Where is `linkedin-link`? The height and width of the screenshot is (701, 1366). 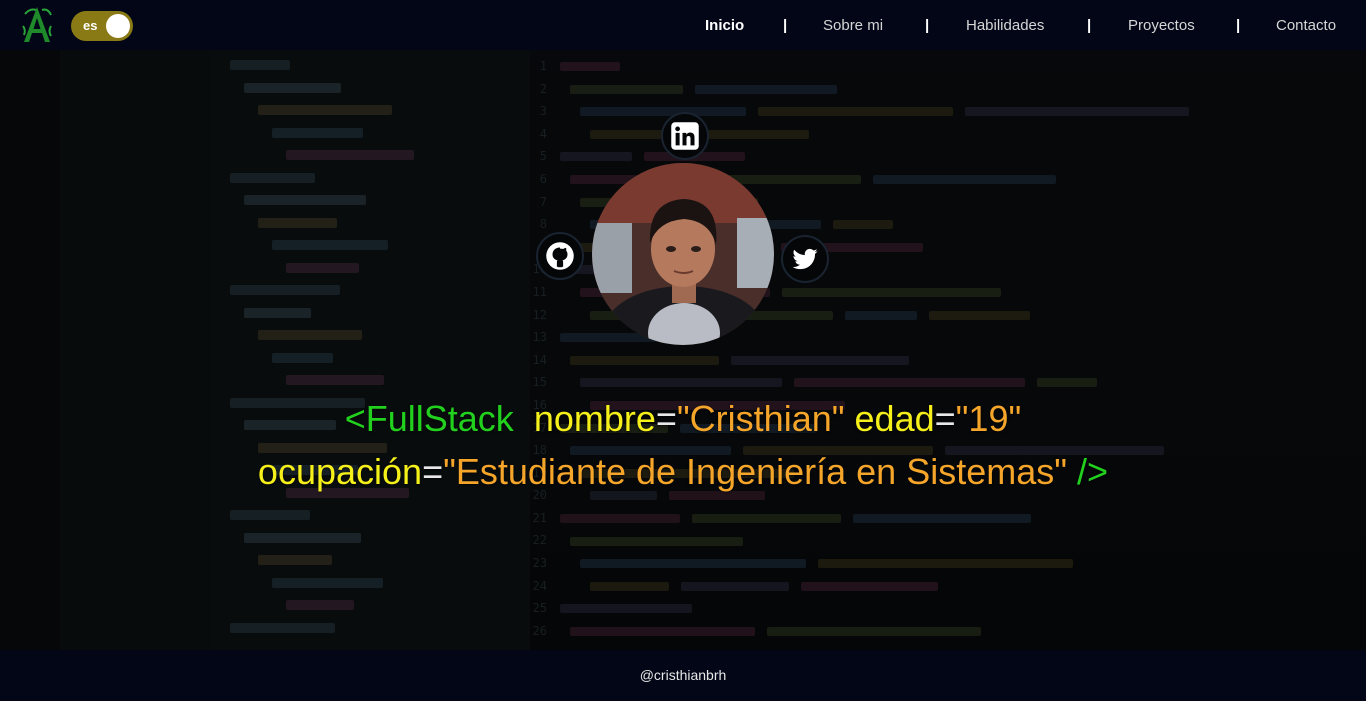
linkedin-link is located at coordinates (685, 136).